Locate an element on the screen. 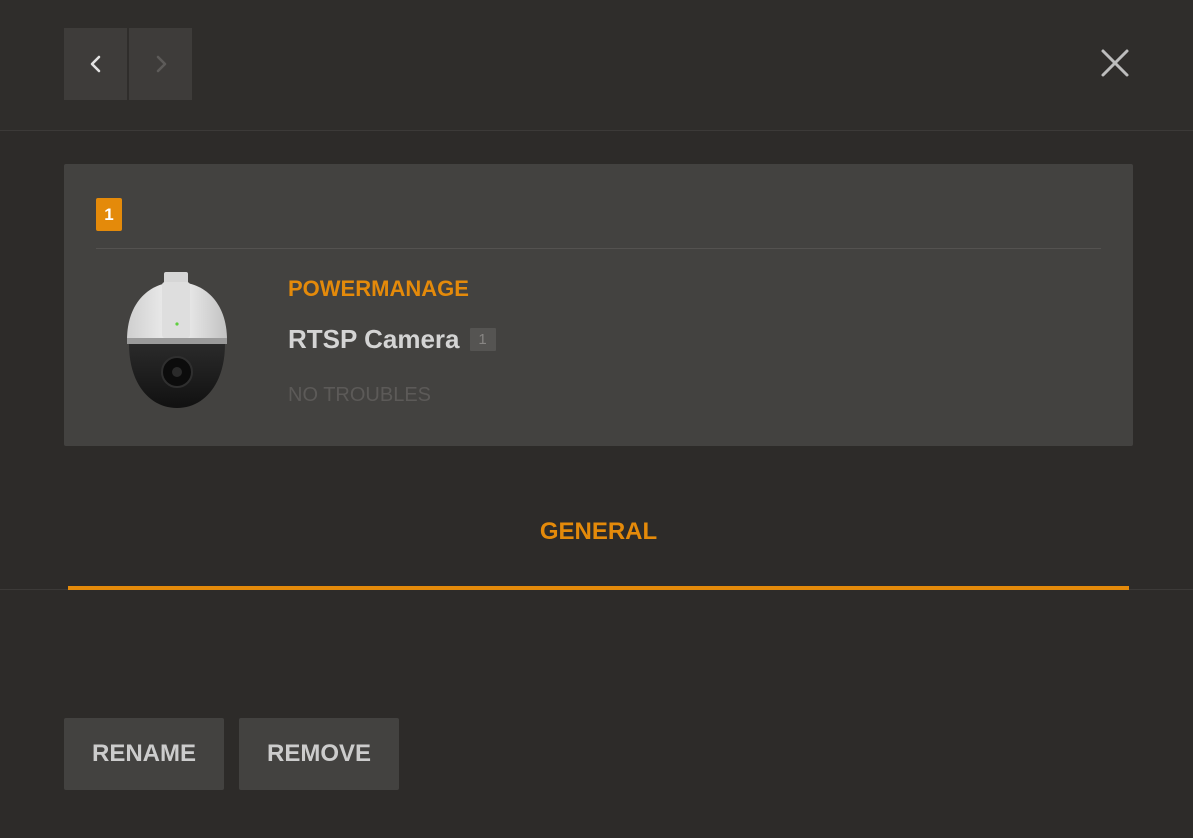 The width and height of the screenshot is (1193, 838). camera-image is located at coordinates (177, 340).